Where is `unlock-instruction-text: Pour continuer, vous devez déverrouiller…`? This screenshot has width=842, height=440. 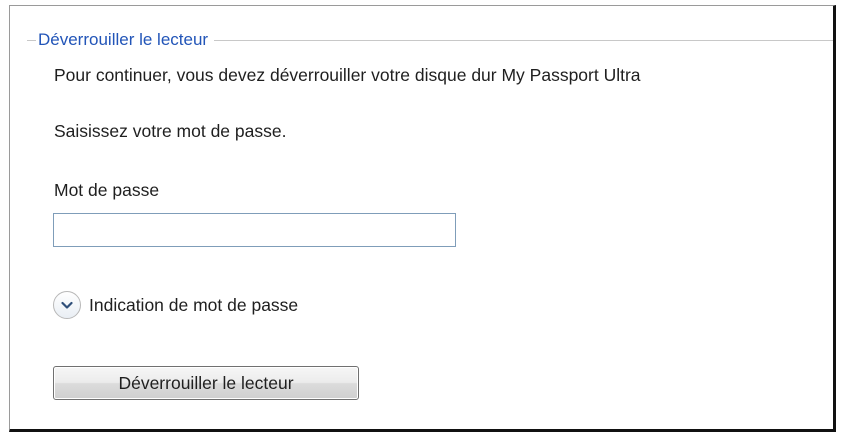
unlock-instruction-text: Pour continuer, vous devez déverrouiller… is located at coordinates (347, 75).